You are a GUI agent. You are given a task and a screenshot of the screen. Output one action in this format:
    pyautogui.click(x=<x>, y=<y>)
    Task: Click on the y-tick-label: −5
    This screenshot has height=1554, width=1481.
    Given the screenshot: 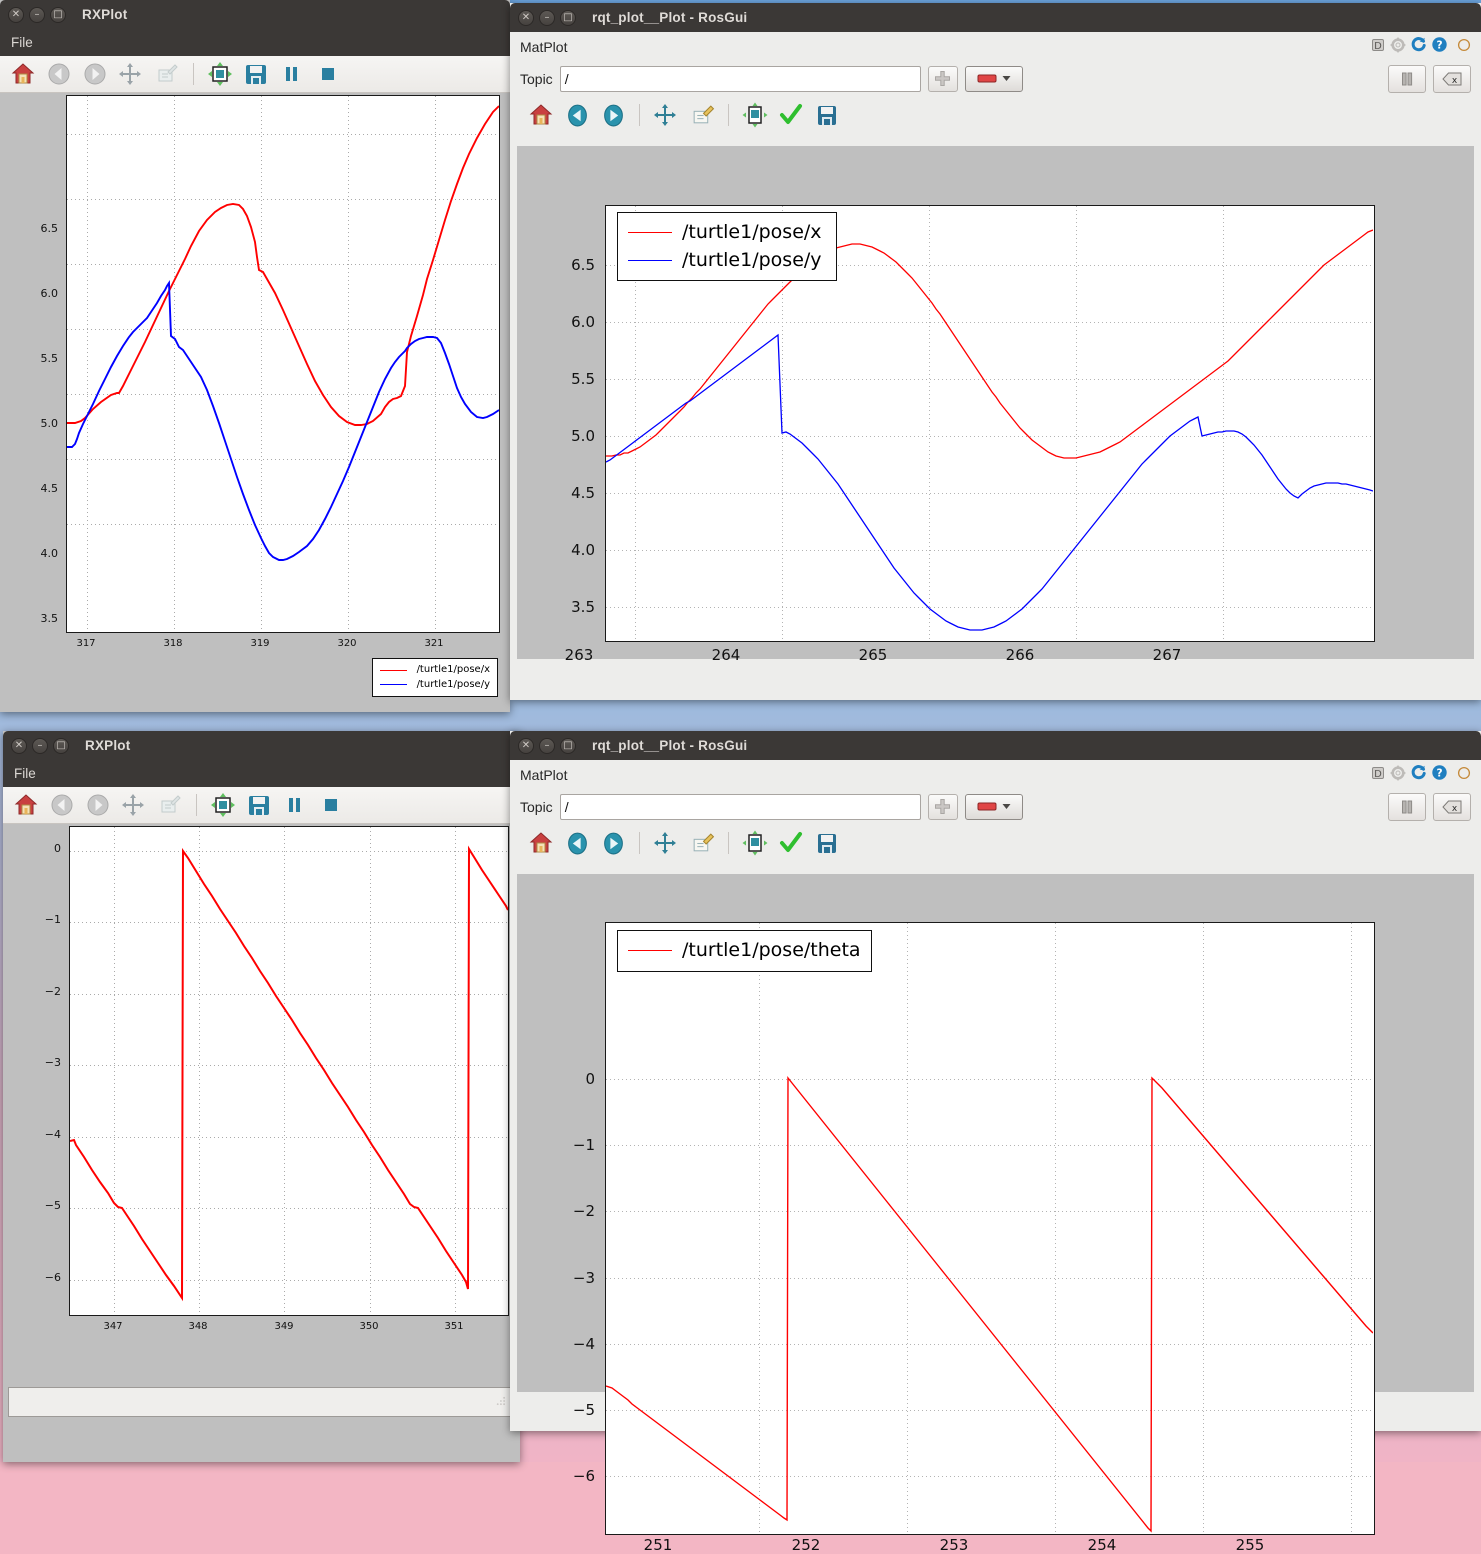 What is the action you would take?
    pyautogui.click(x=52, y=1205)
    